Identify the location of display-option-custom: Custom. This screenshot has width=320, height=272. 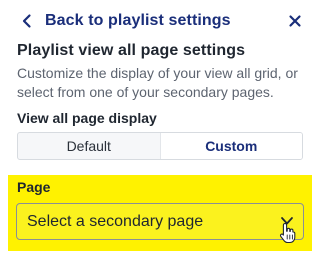
(230, 146).